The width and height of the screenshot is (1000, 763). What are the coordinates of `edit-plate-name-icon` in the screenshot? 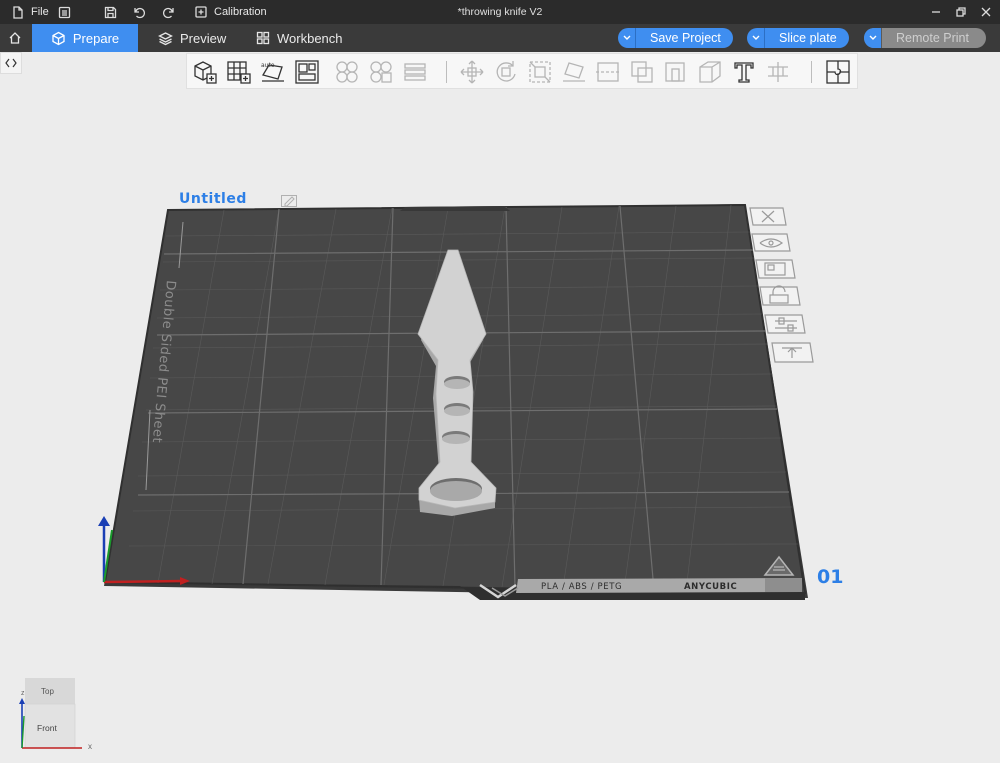 It's located at (289, 200).